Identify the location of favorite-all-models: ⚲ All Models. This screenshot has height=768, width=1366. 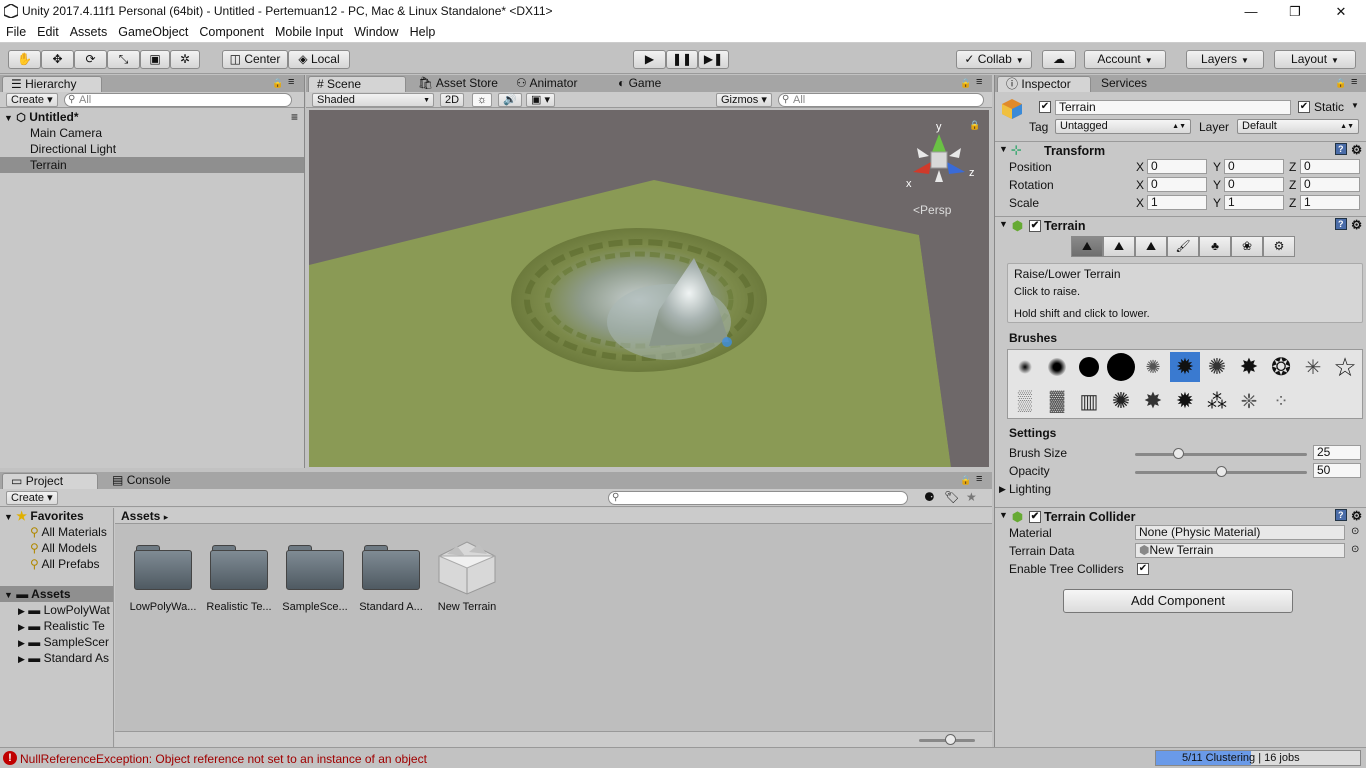
(56, 548).